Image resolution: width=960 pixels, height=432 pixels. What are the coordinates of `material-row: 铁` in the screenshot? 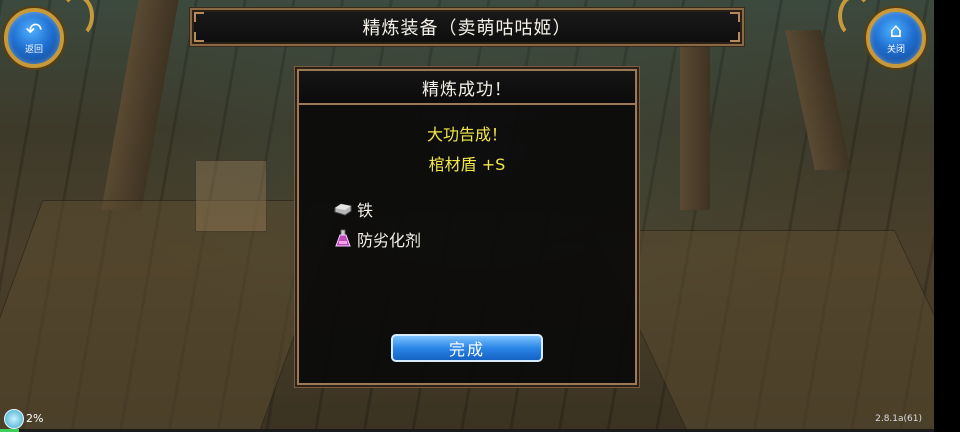 It's located at (353, 209).